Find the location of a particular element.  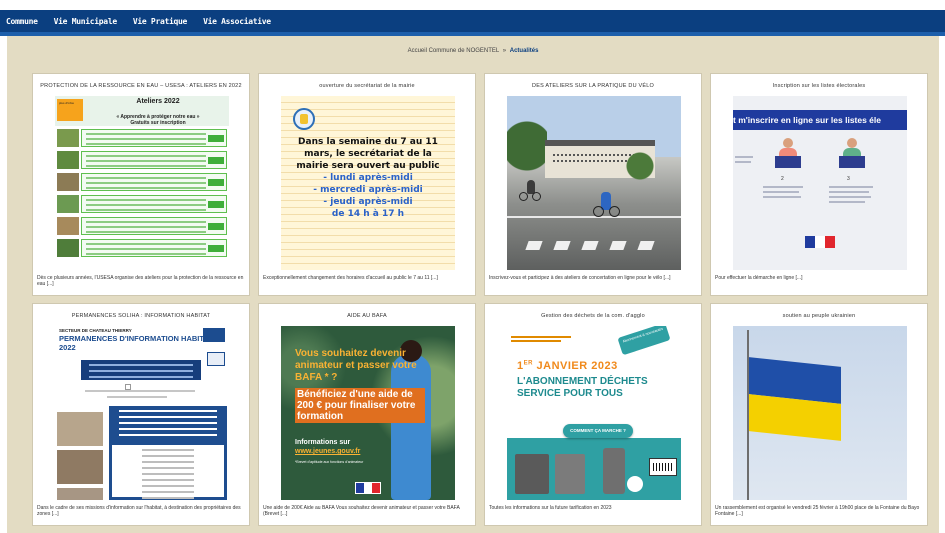

headline-line: SERVICE POUR TOUS is located at coordinates (570, 393).